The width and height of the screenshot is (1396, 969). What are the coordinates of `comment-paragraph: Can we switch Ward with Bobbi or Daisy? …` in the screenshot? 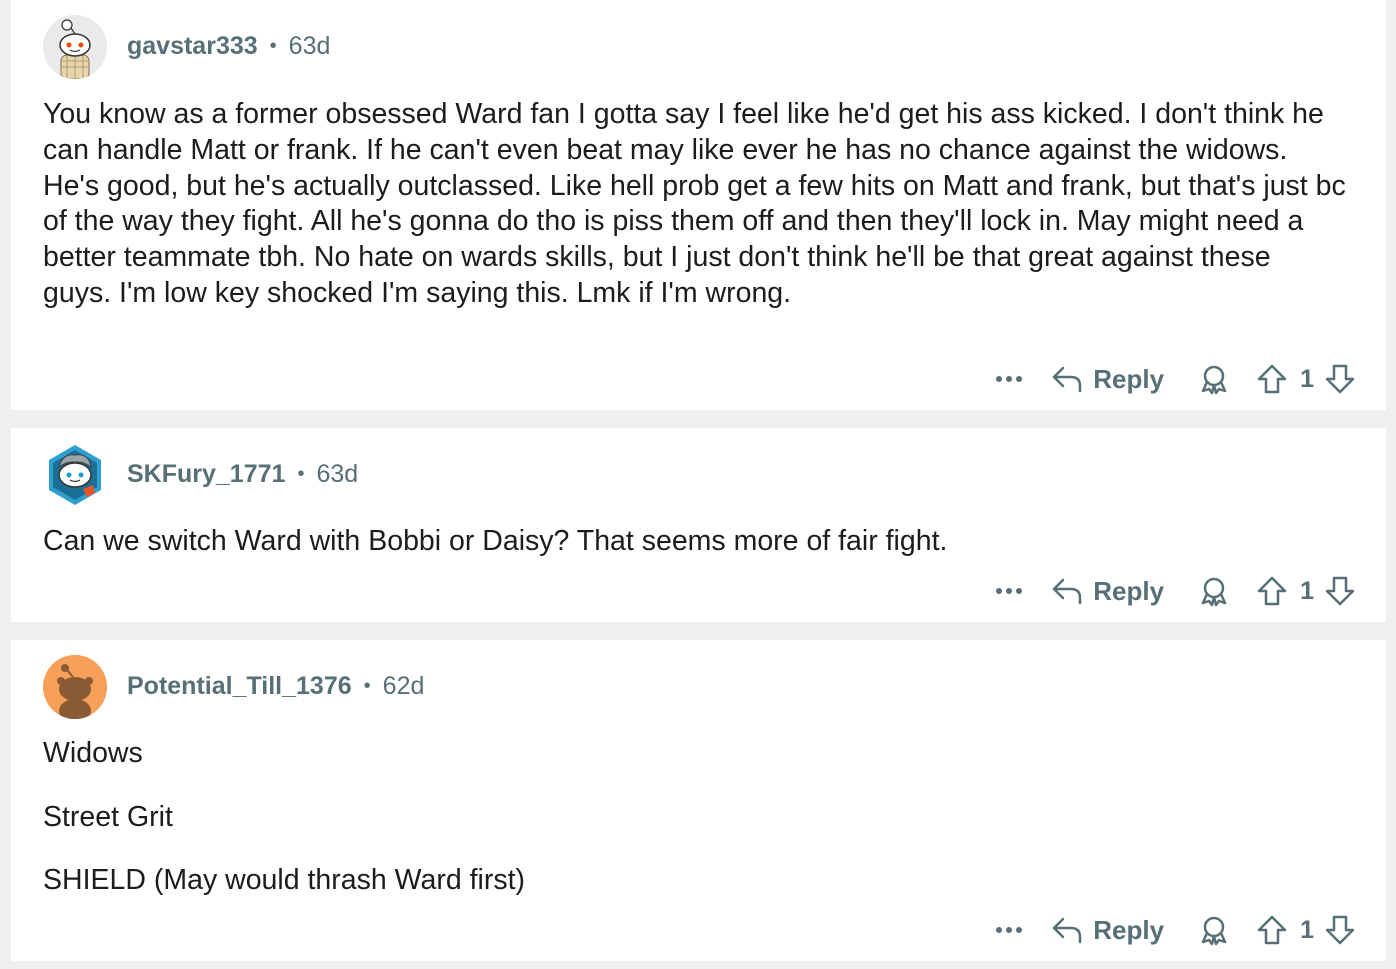 It's located at (495, 541).